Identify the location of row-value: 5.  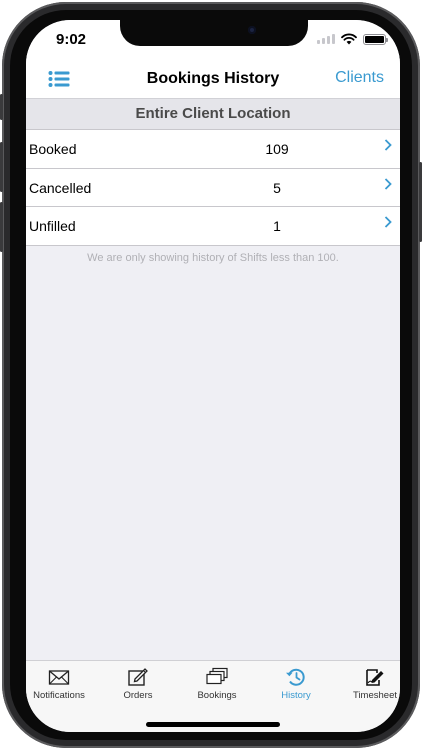
(277, 187).